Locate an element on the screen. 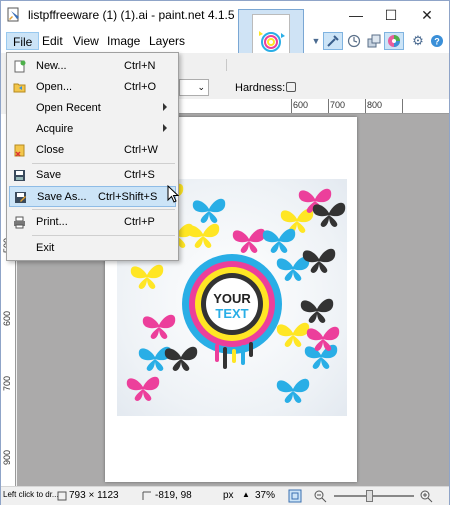 Image resolution: width=450 pixels, height=505 pixels. artwork-line1: YOUR is located at coordinates (232, 298).